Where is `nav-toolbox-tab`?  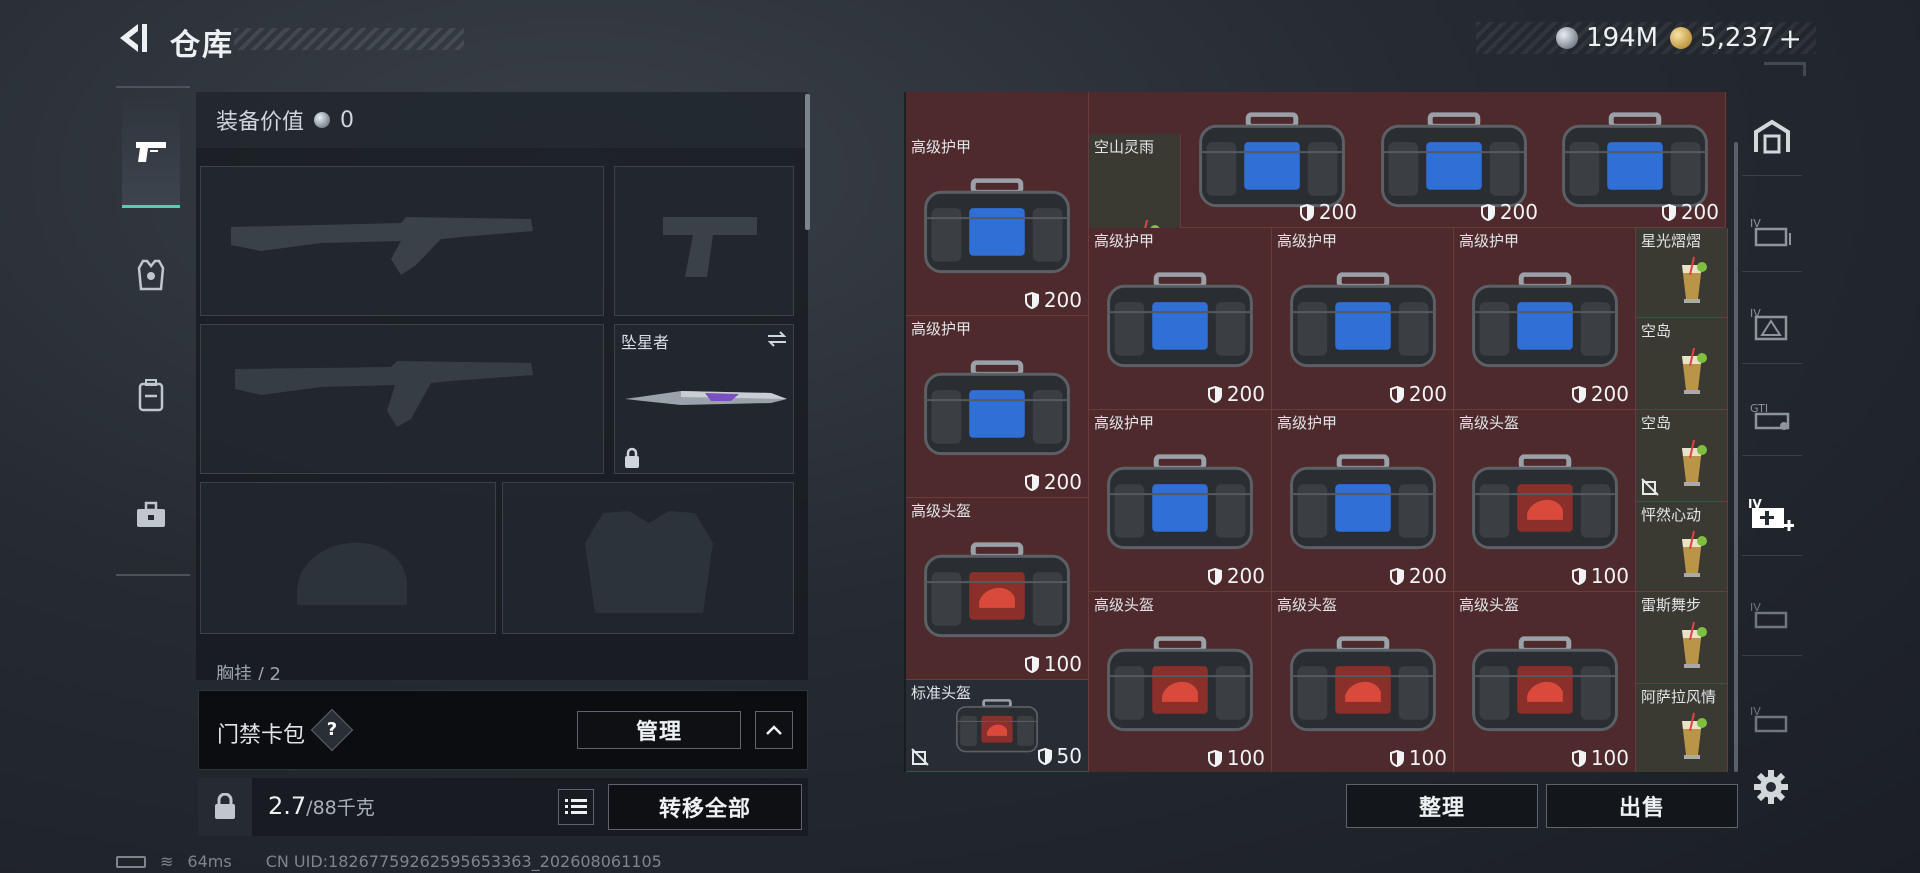 nav-toolbox-tab is located at coordinates (151, 515).